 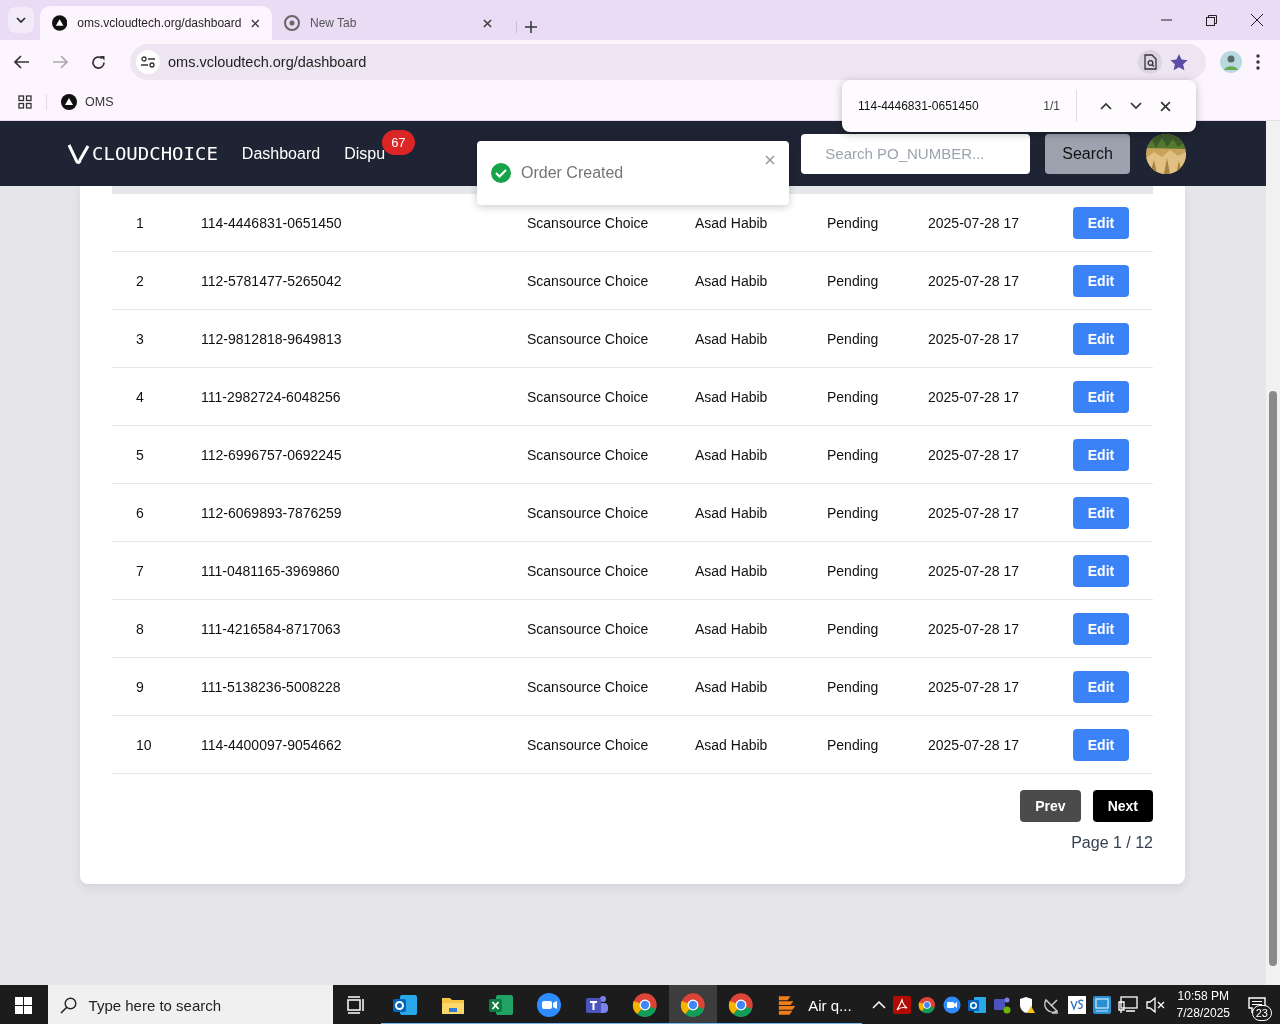 I want to click on bookmark-star-icon, so click(x=1179, y=62).